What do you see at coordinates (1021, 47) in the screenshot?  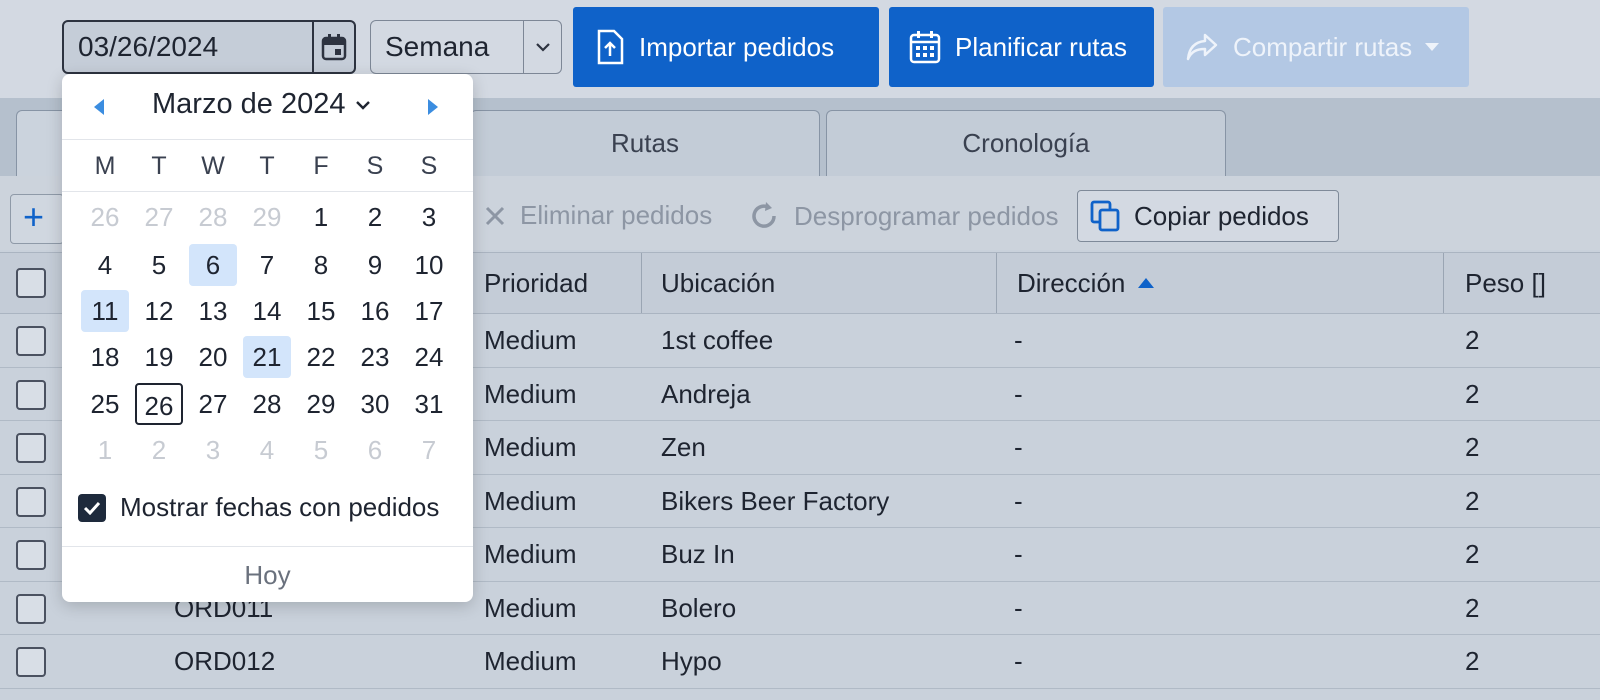 I see `plan-routes-button: Planificar rutas` at bounding box center [1021, 47].